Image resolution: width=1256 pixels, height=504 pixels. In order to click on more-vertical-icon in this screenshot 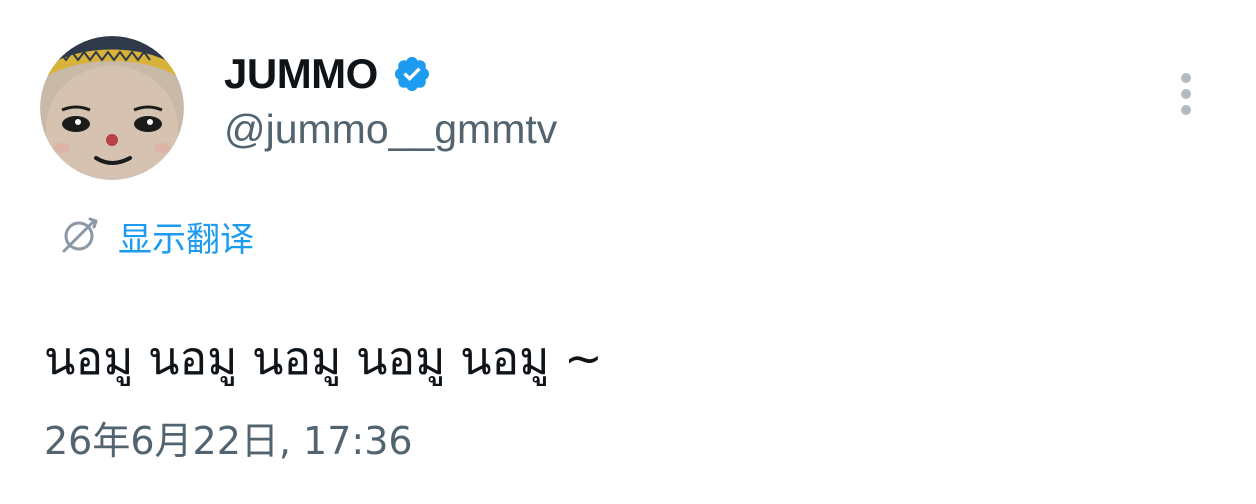, I will do `click(1186, 78)`.